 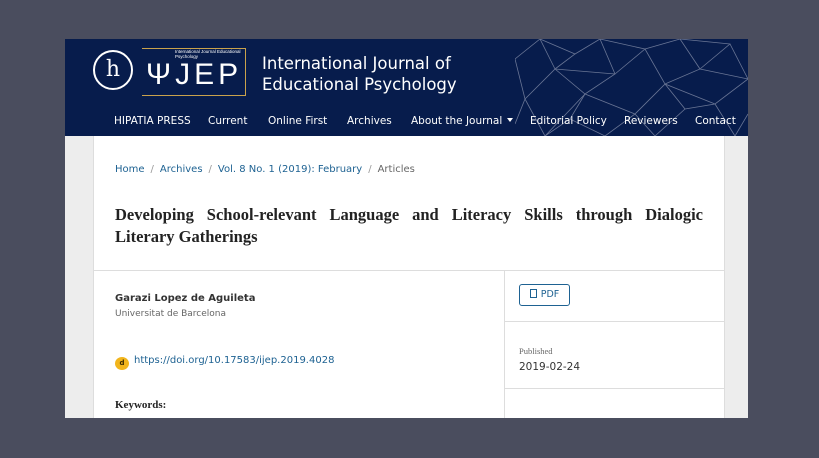 What do you see at coordinates (297, 121) in the screenshot?
I see `nav-item-online-first: Online First` at bounding box center [297, 121].